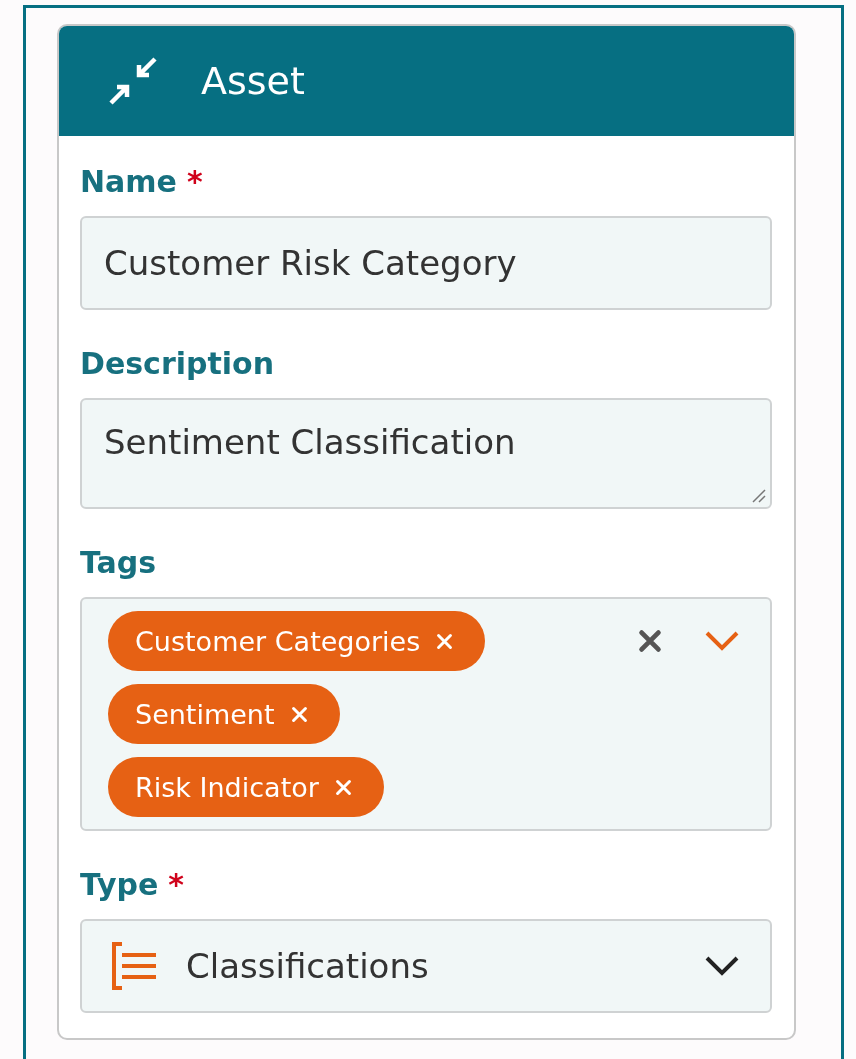 The height and width of the screenshot is (1059, 856). Describe the element at coordinates (758, 495) in the screenshot. I see `resize-handle-icon` at that location.